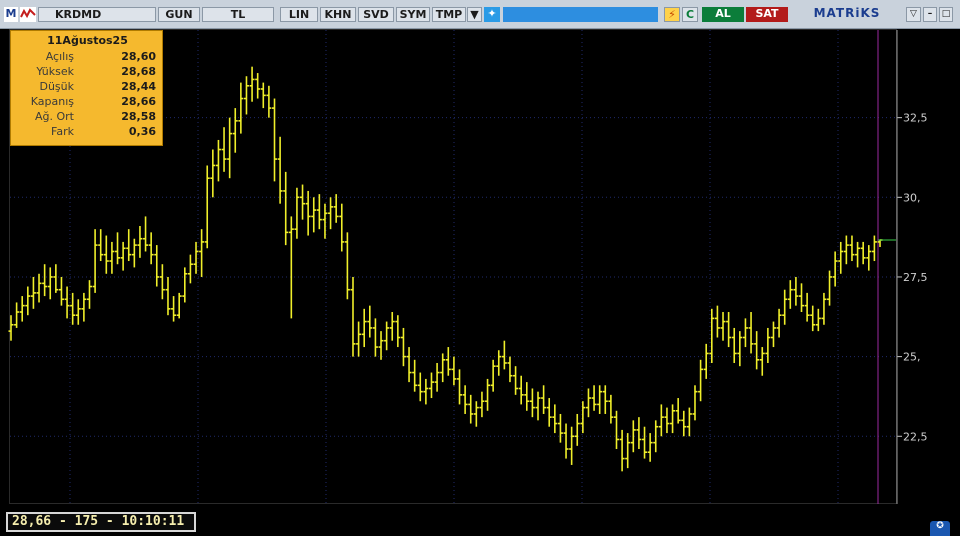 This screenshot has width=960, height=536. What do you see at coordinates (138, 101) in the screenshot?
I see `close-value: 28,66` at bounding box center [138, 101].